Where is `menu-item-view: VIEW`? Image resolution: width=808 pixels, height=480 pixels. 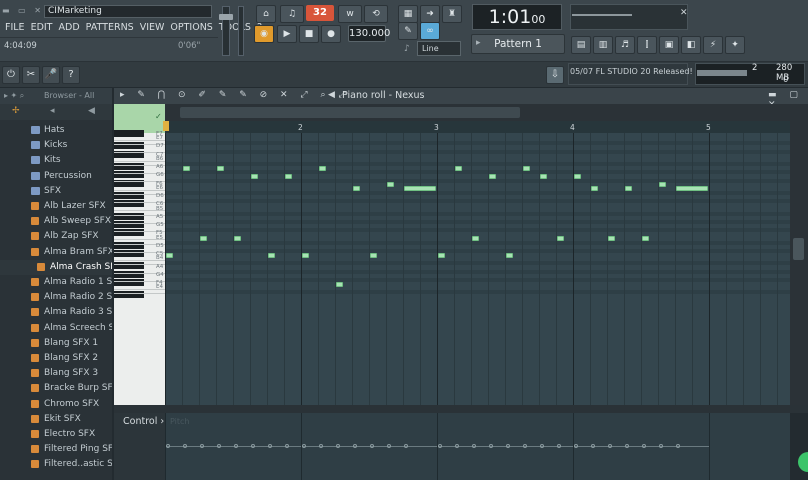
menu-item-view: VIEW is located at coordinates (152, 27).